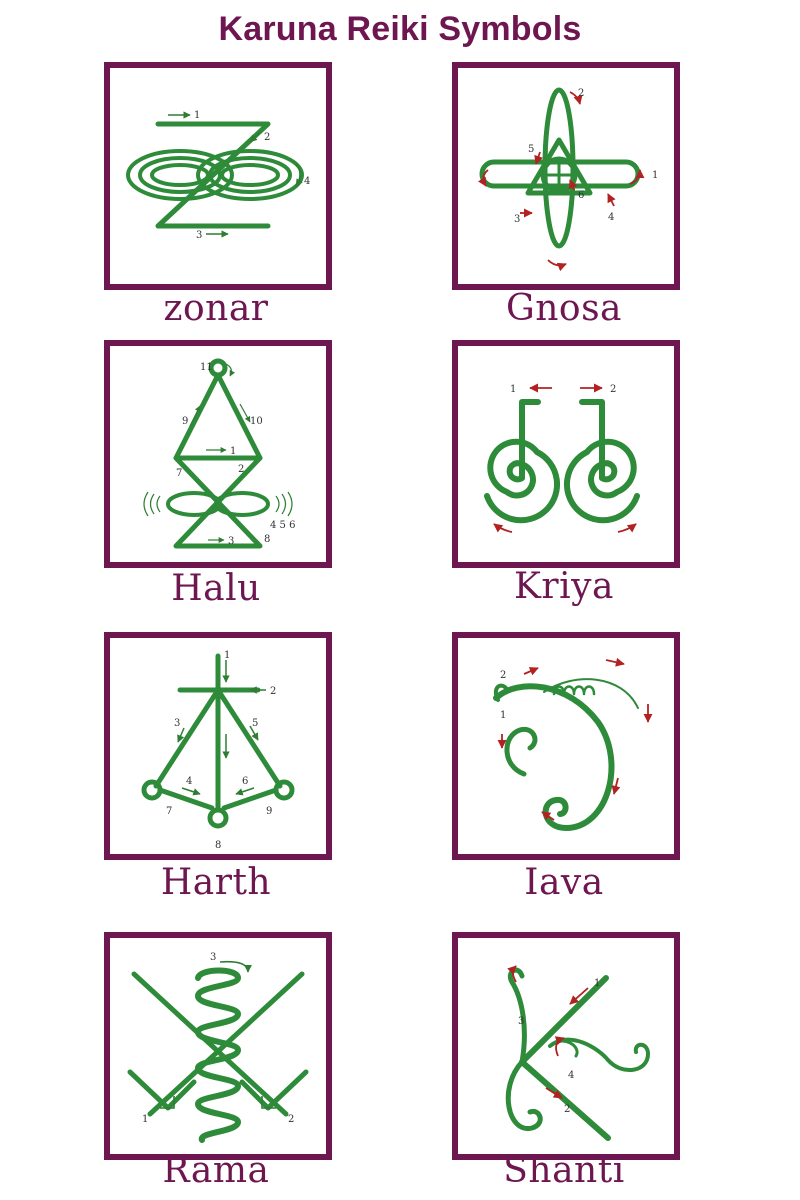 The width and height of the screenshot is (800, 1200). I want to click on shanti-symbol-icon: 1 2 3 4, so click(577, 1053).